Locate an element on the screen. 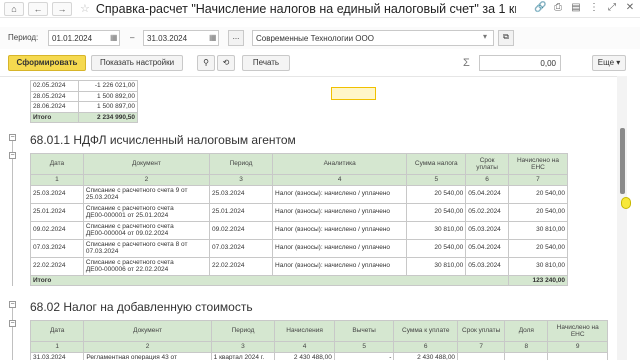 This screenshot has width=640, height=360. home-icon: ⌂ is located at coordinates (14, 8).